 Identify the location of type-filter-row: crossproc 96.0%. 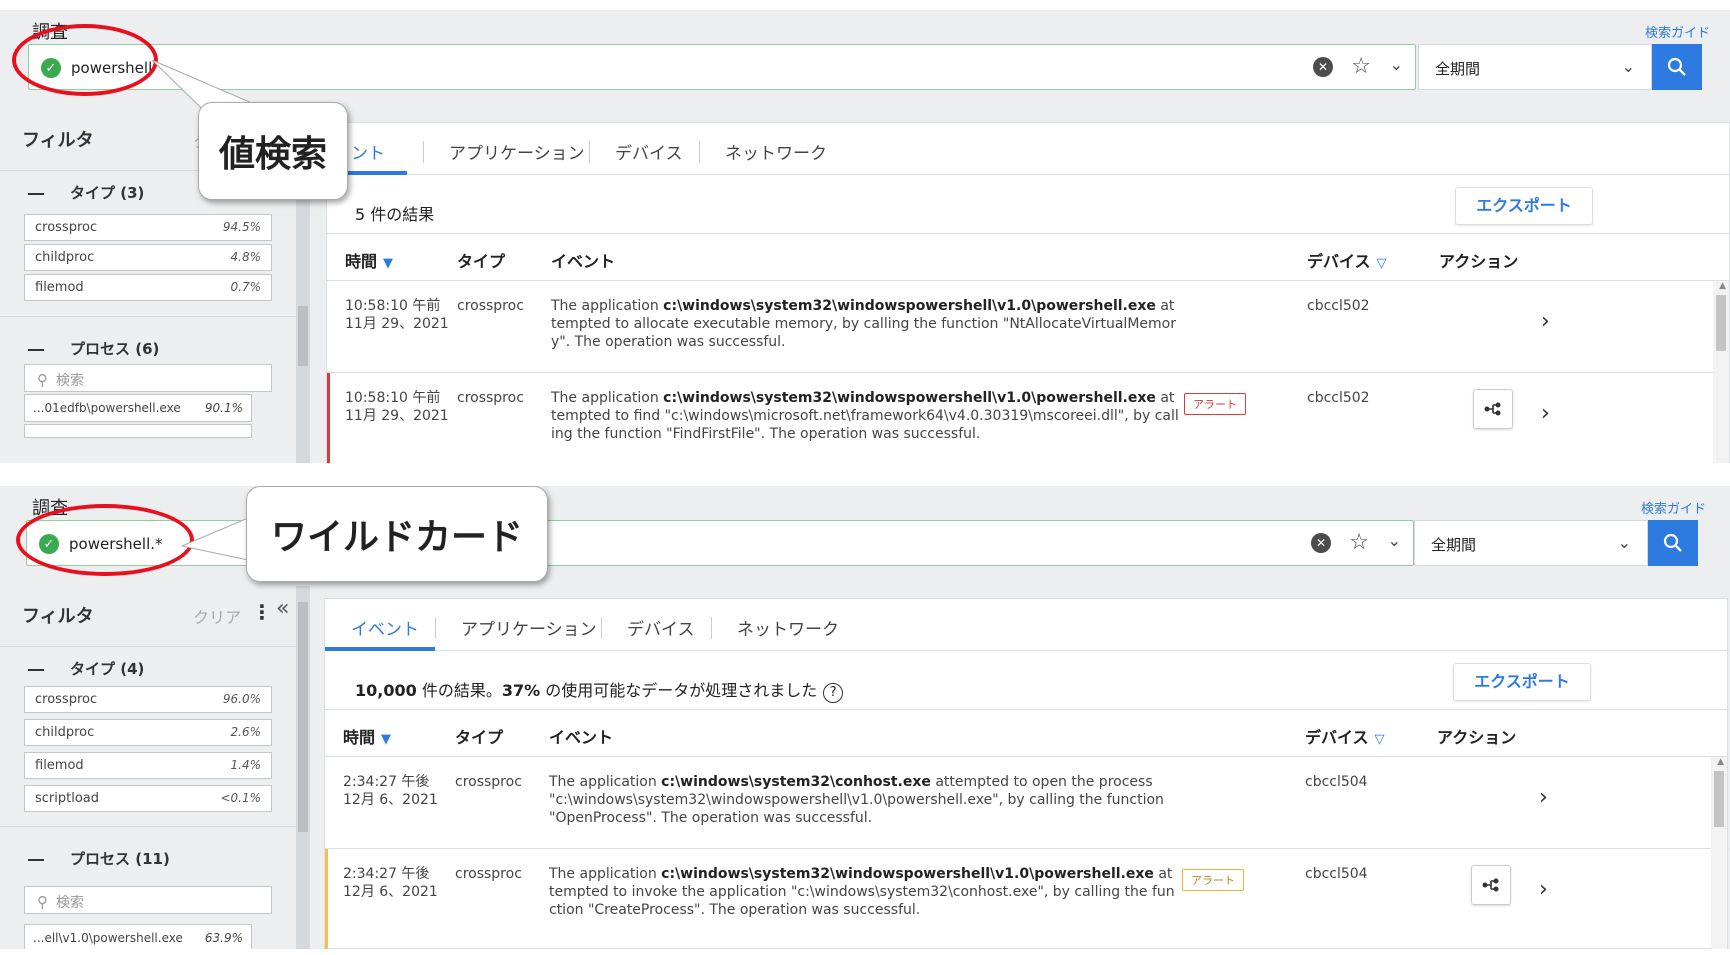
(148, 699).